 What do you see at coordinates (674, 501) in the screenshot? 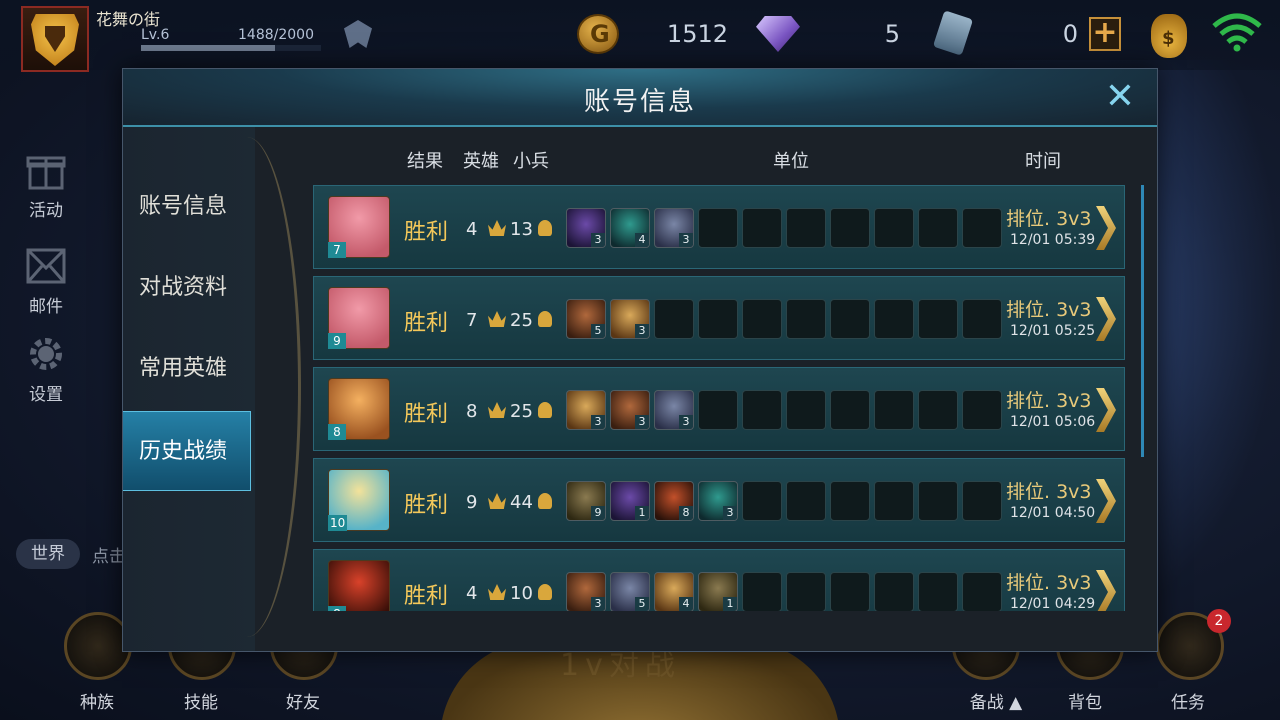
I see `fire-brute-unit-slot: 8` at bounding box center [674, 501].